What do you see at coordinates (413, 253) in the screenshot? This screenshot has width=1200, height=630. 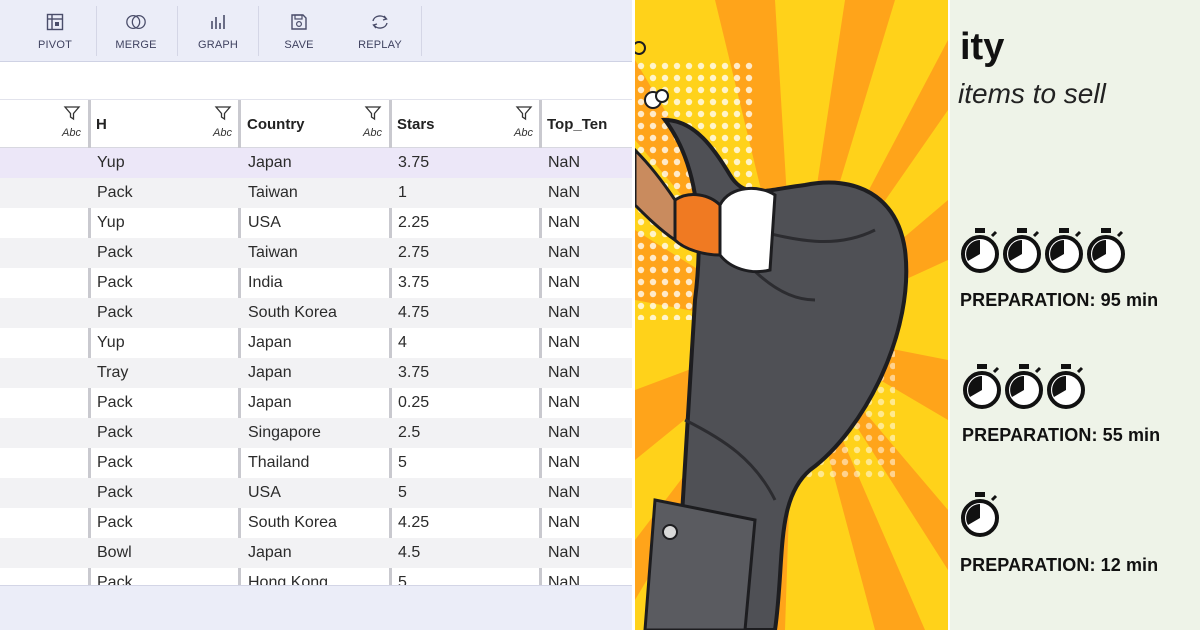 I see `table-cell: 2.75` at bounding box center [413, 253].